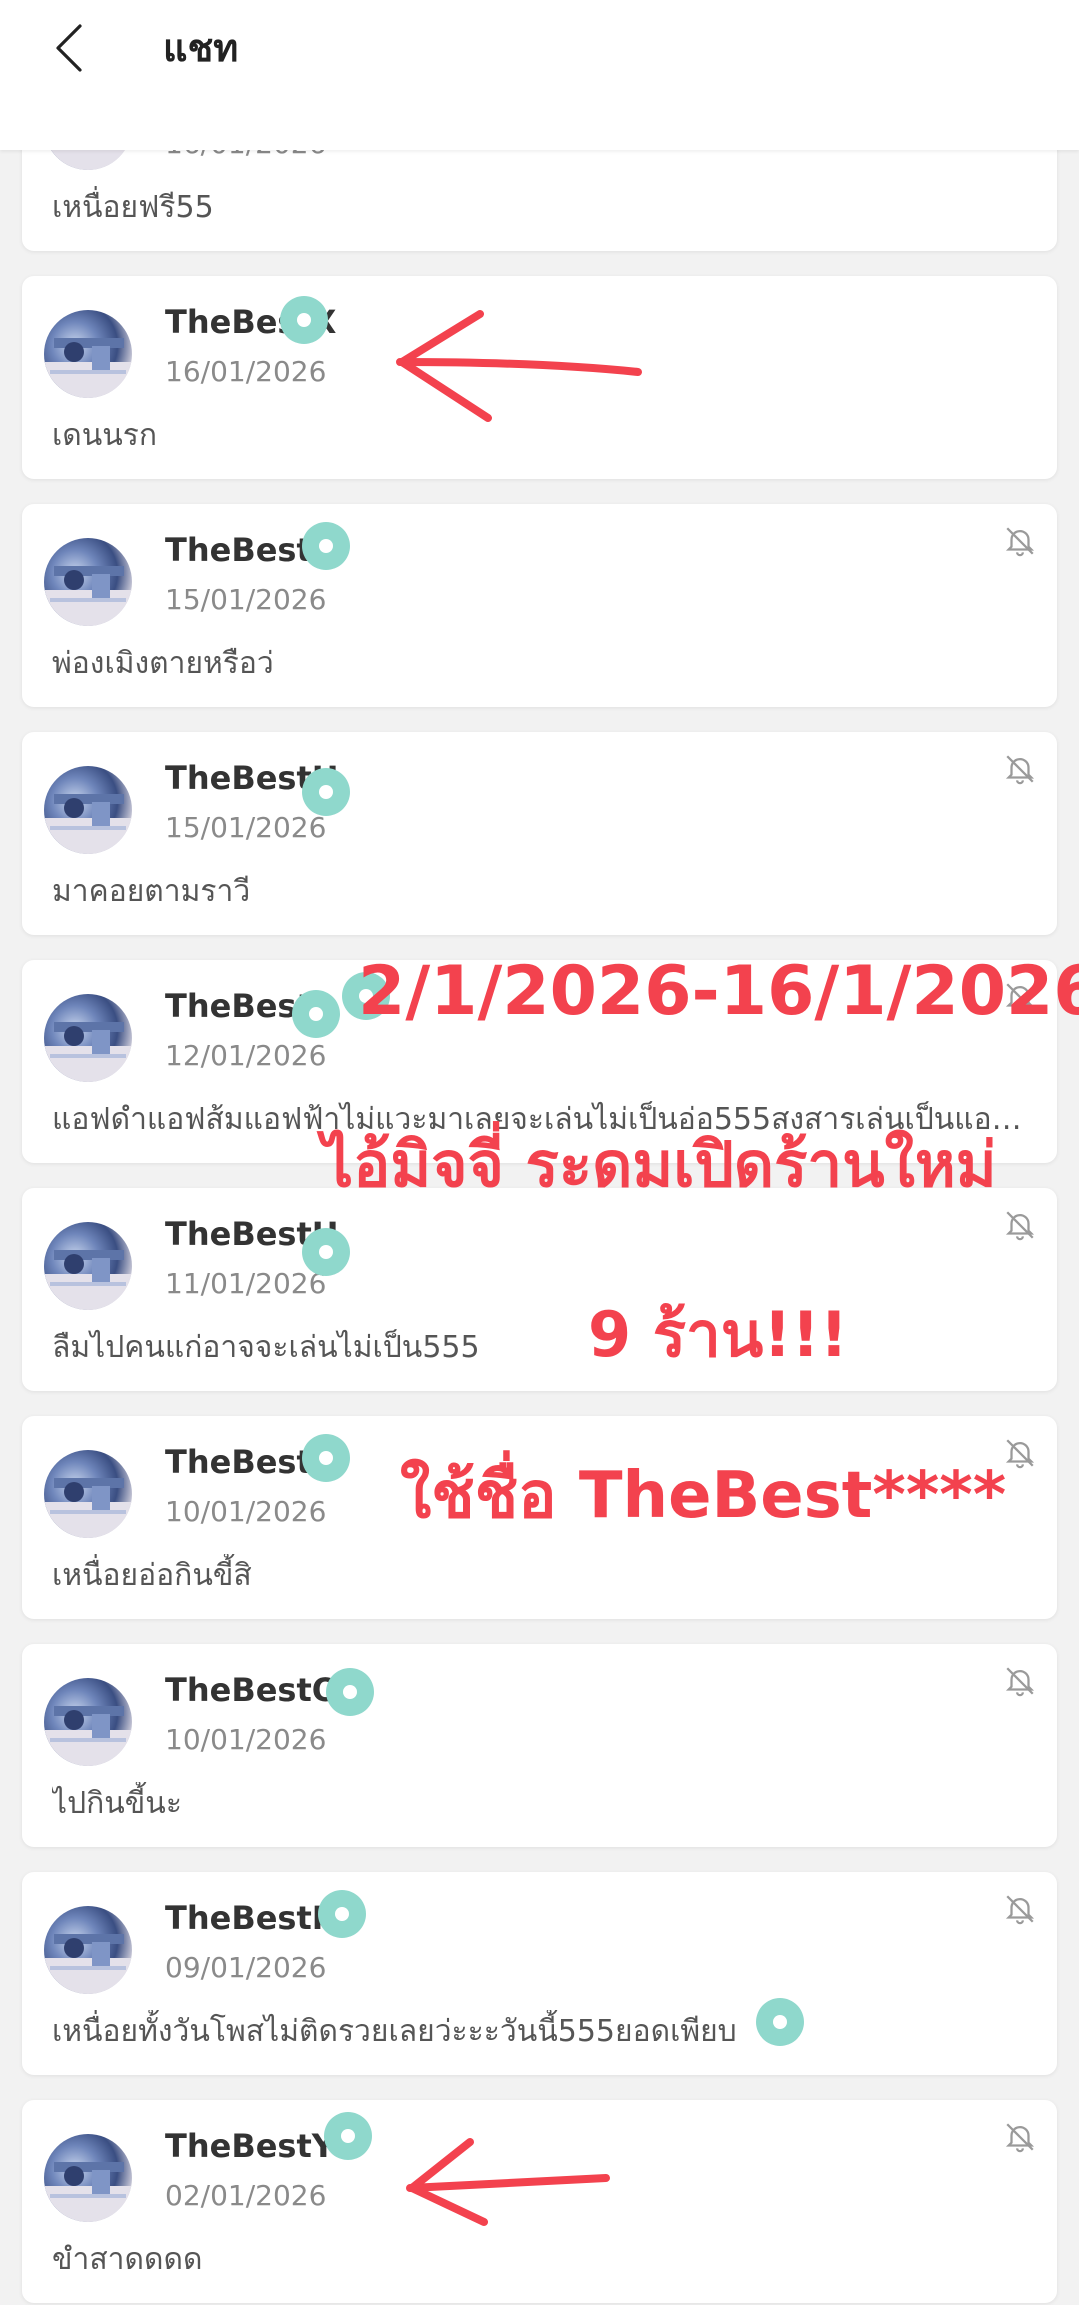 The image size is (1079, 2305). Describe the element at coordinates (117, 1803) in the screenshot. I see `chat-last-message: ไปกินขี้นะ` at that location.